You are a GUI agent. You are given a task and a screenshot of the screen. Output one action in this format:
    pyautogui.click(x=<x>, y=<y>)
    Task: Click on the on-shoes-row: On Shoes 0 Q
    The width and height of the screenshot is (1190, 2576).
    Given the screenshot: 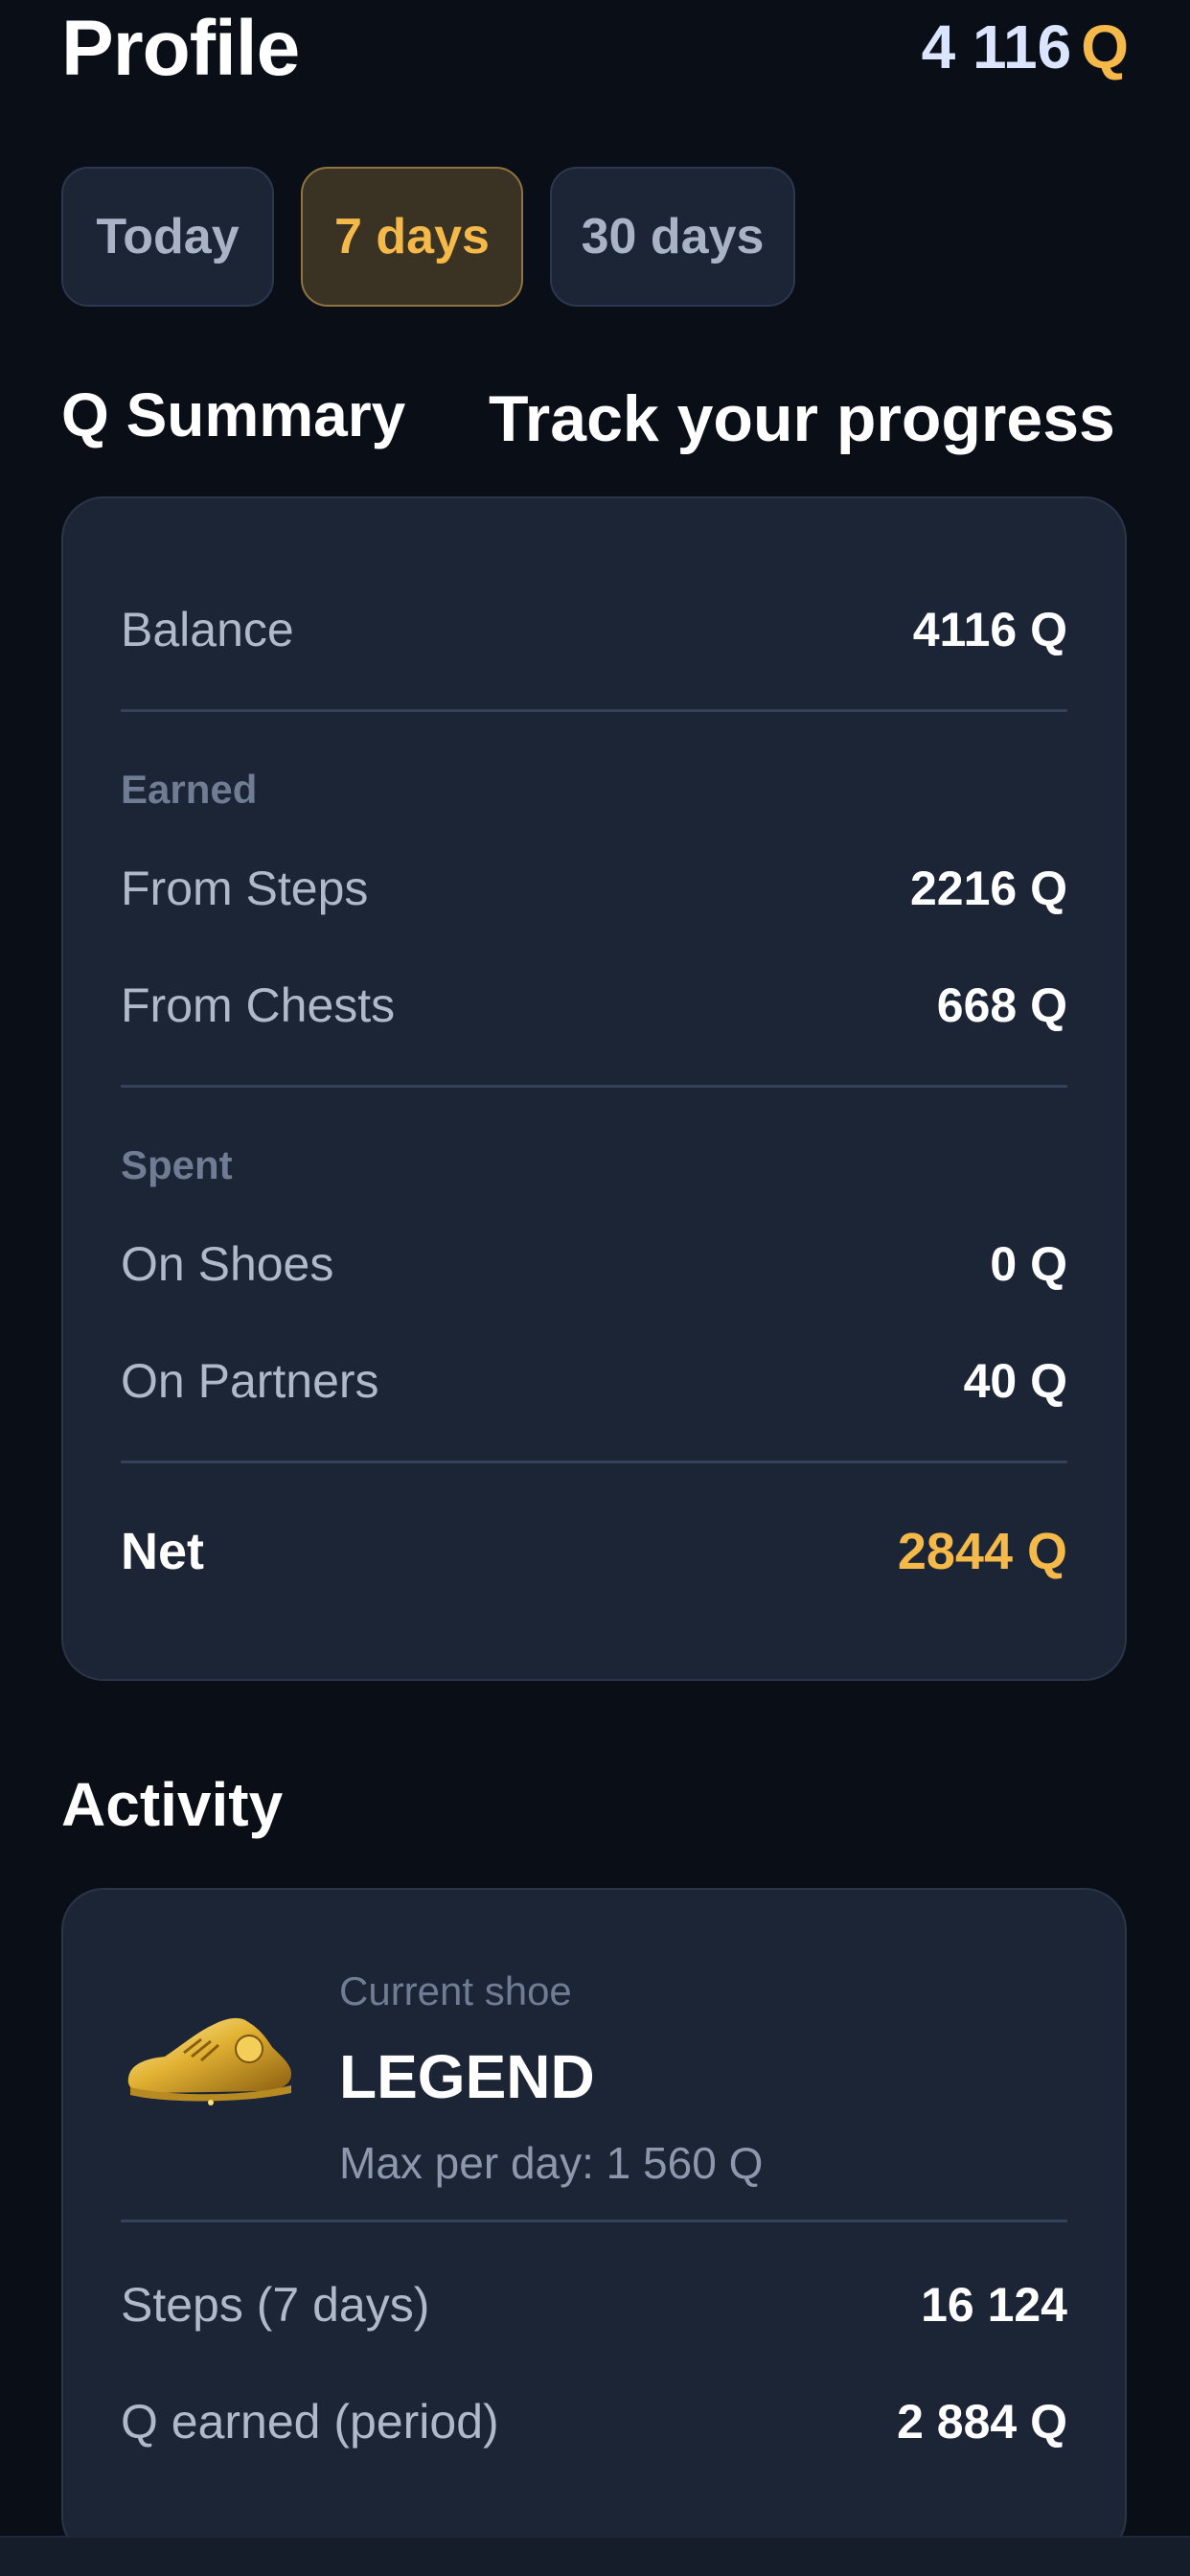 What is the action you would take?
    pyautogui.click(x=594, y=1269)
    